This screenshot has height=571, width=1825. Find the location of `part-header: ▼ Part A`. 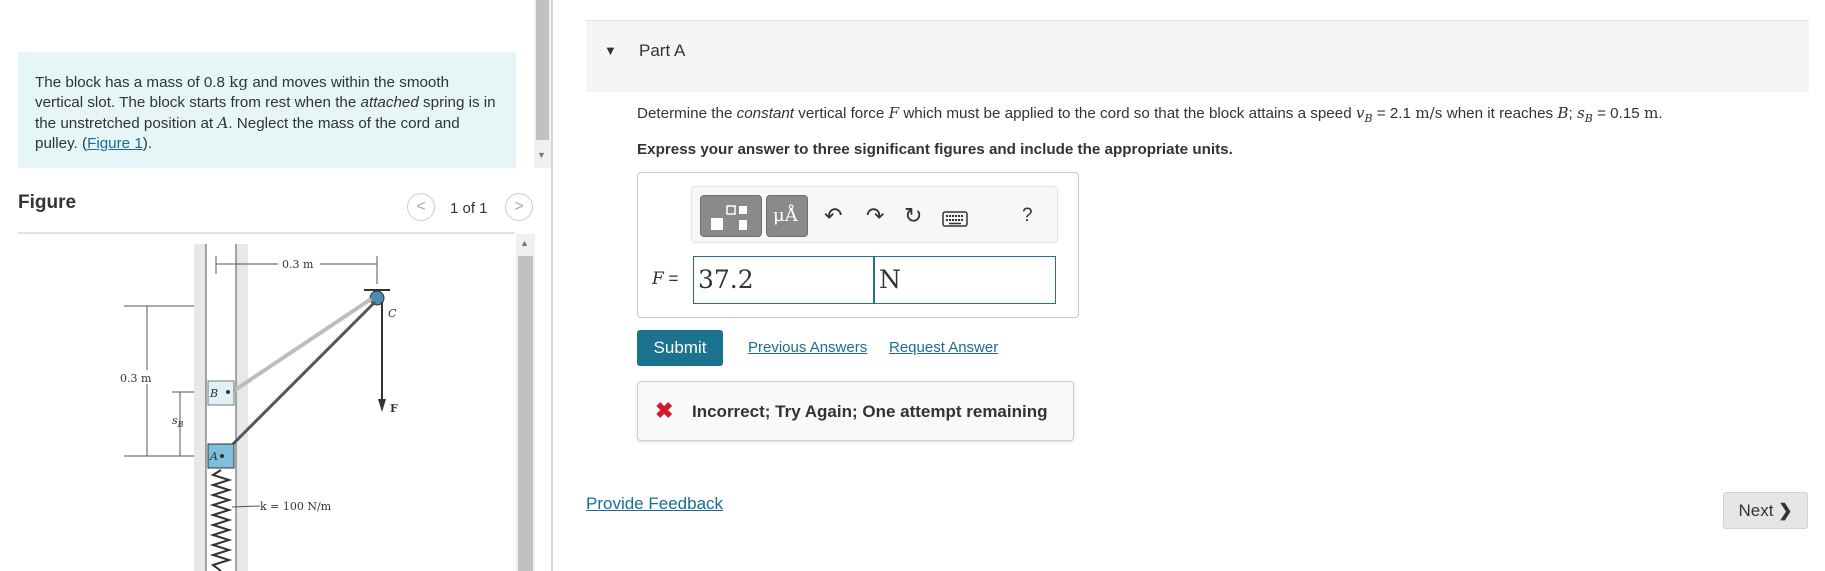

part-header: ▼ Part A is located at coordinates (1197, 56).